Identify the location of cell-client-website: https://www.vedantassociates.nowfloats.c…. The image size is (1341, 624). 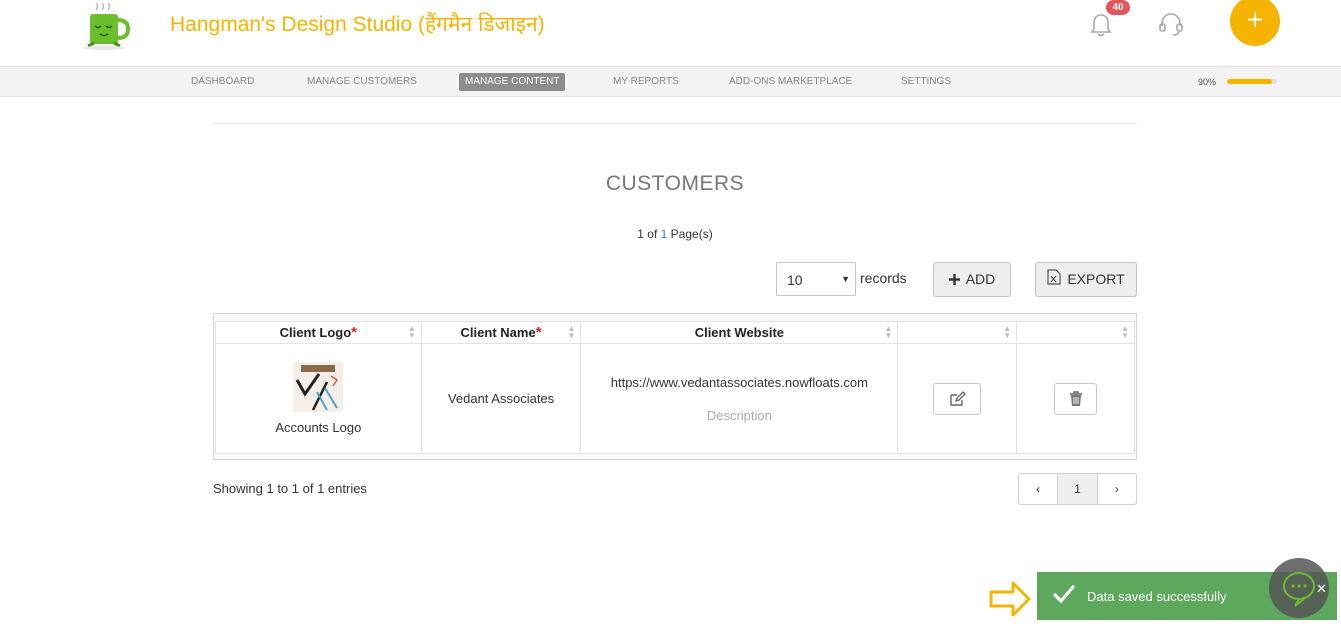
(739, 398).